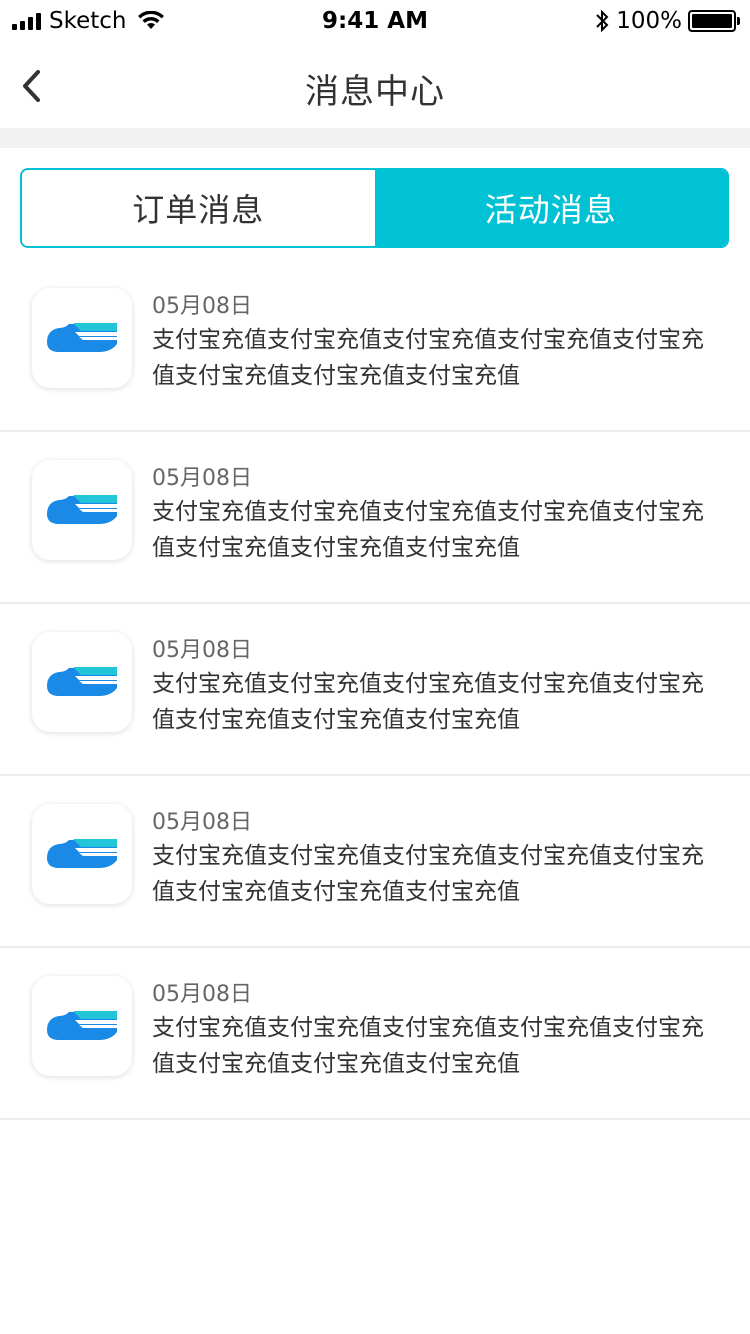 This screenshot has height=1334, width=750. Describe the element at coordinates (198, 208) in the screenshot. I see `tab-order-messages: 订单消息` at that location.